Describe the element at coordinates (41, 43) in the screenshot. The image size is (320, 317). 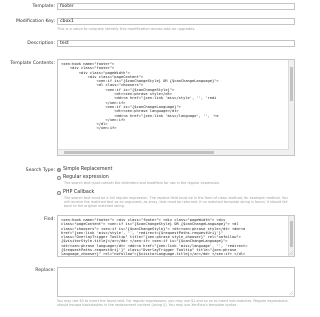
I see `description-label: Description:` at that location.